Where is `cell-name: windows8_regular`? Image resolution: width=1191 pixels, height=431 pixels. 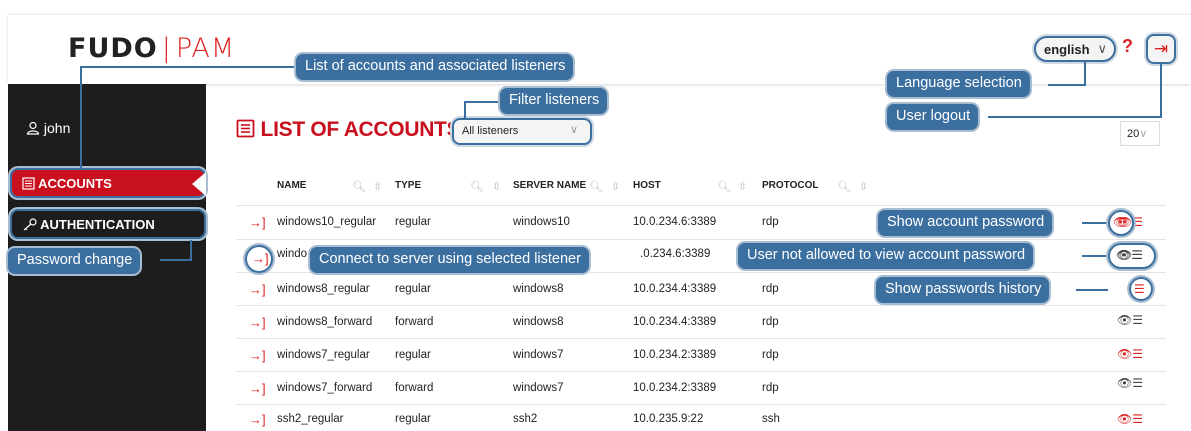
cell-name: windows8_regular is located at coordinates (323, 289).